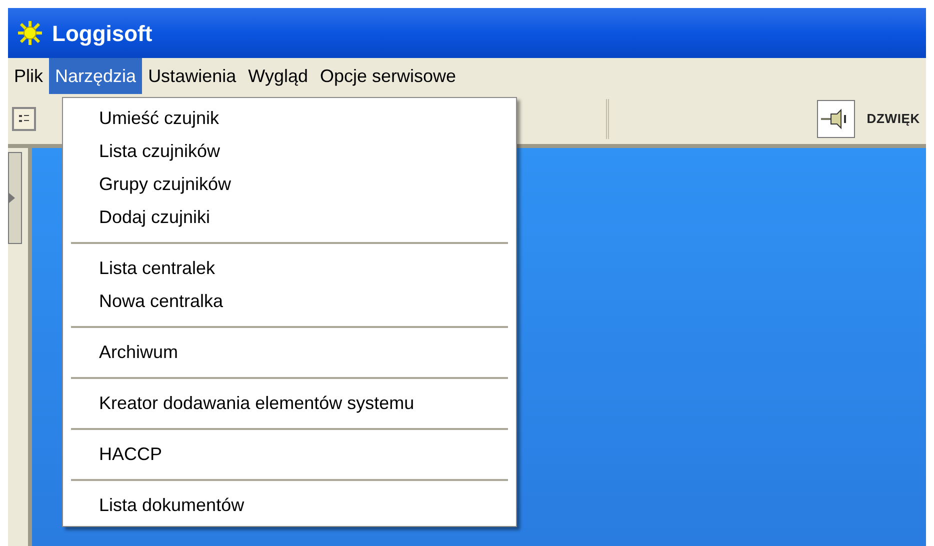  Describe the element at coordinates (192, 76) in the screenshot. I see `menu-item: Ustawienia` at that location.